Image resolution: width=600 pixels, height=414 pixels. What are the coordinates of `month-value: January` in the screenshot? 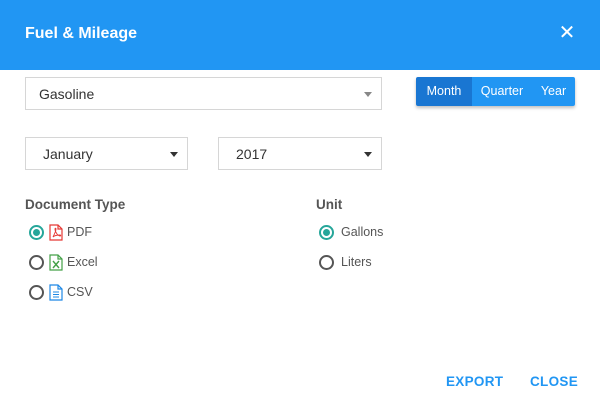 It's located at (68, 154).